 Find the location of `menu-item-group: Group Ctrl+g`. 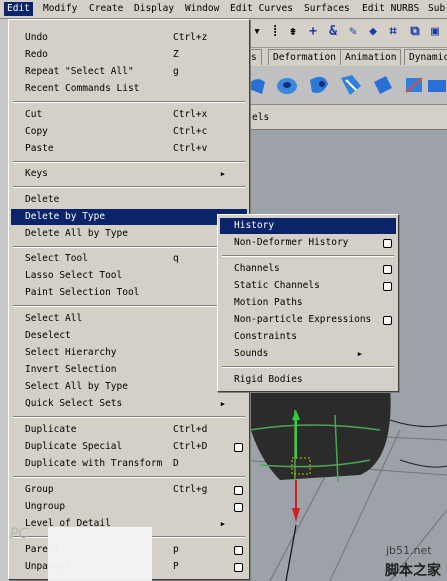

menu-item-group: Group Ctrl+g is located at coordinates (129, 490).